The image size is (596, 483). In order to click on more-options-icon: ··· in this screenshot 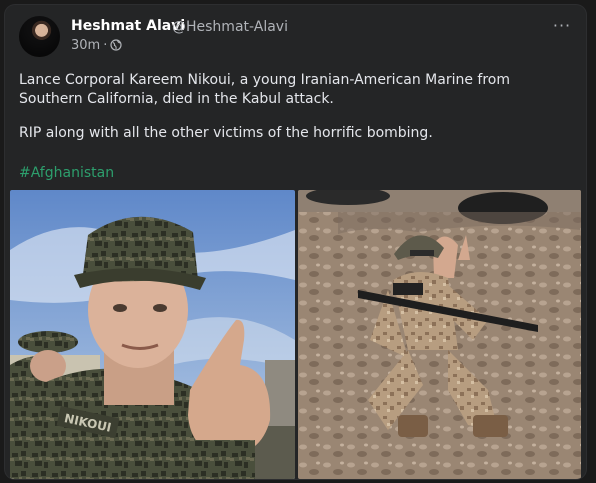, I will do `click(562, 28)`.